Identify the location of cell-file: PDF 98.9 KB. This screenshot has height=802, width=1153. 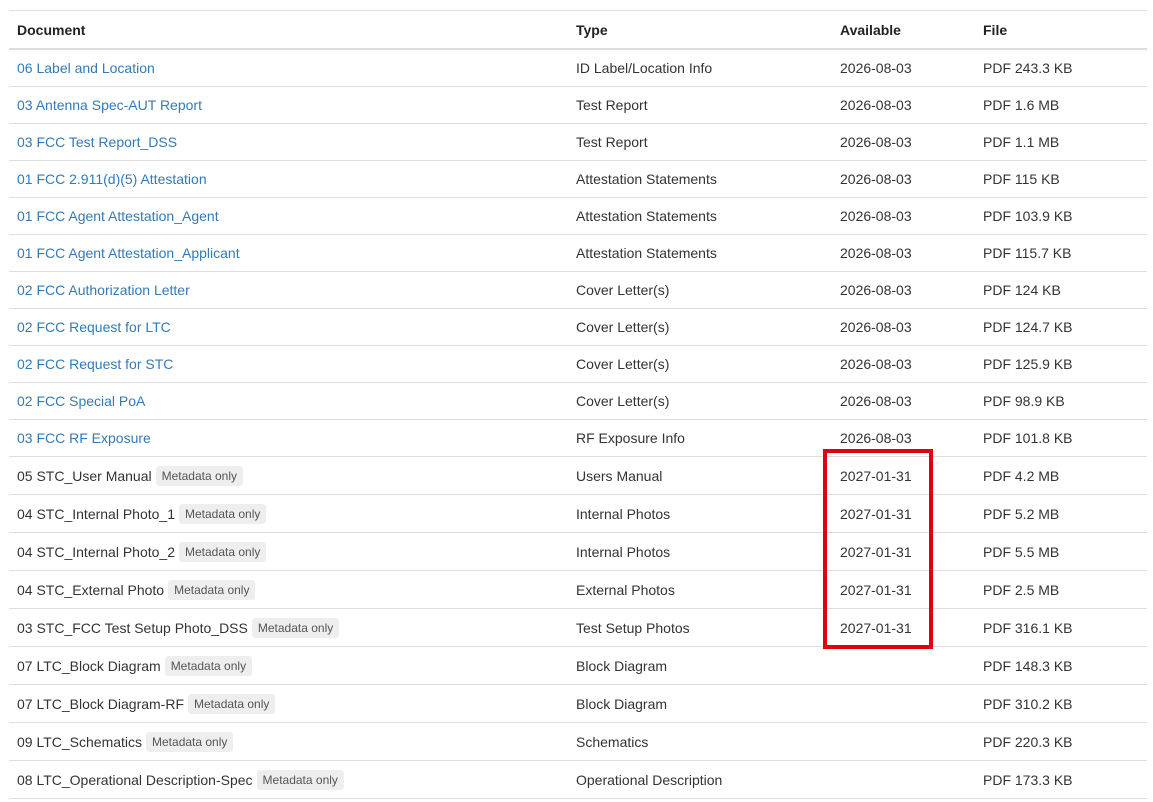
(1024, 401).